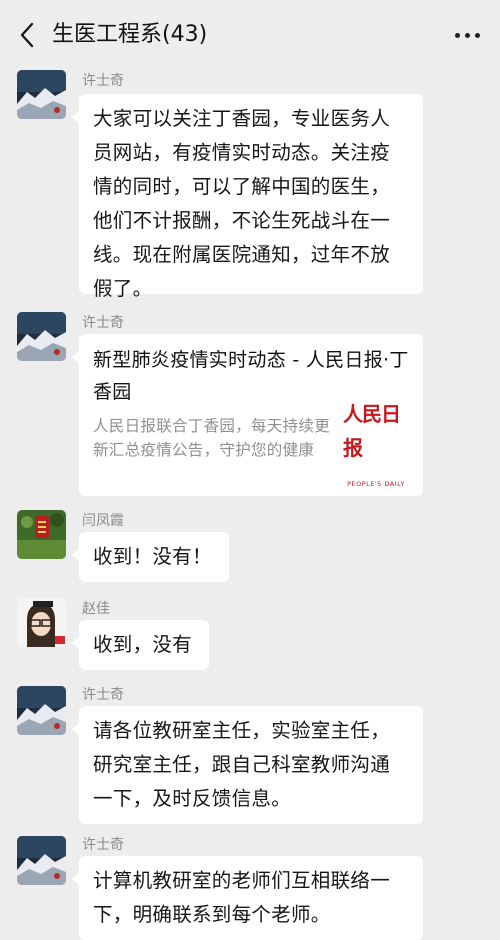 The height and width of the screenshot is (940, 500). What do you see at coordinates (96, 609) in the screenshot?
I see `sender-name: 赵佳` at bounding box center [96, 609].